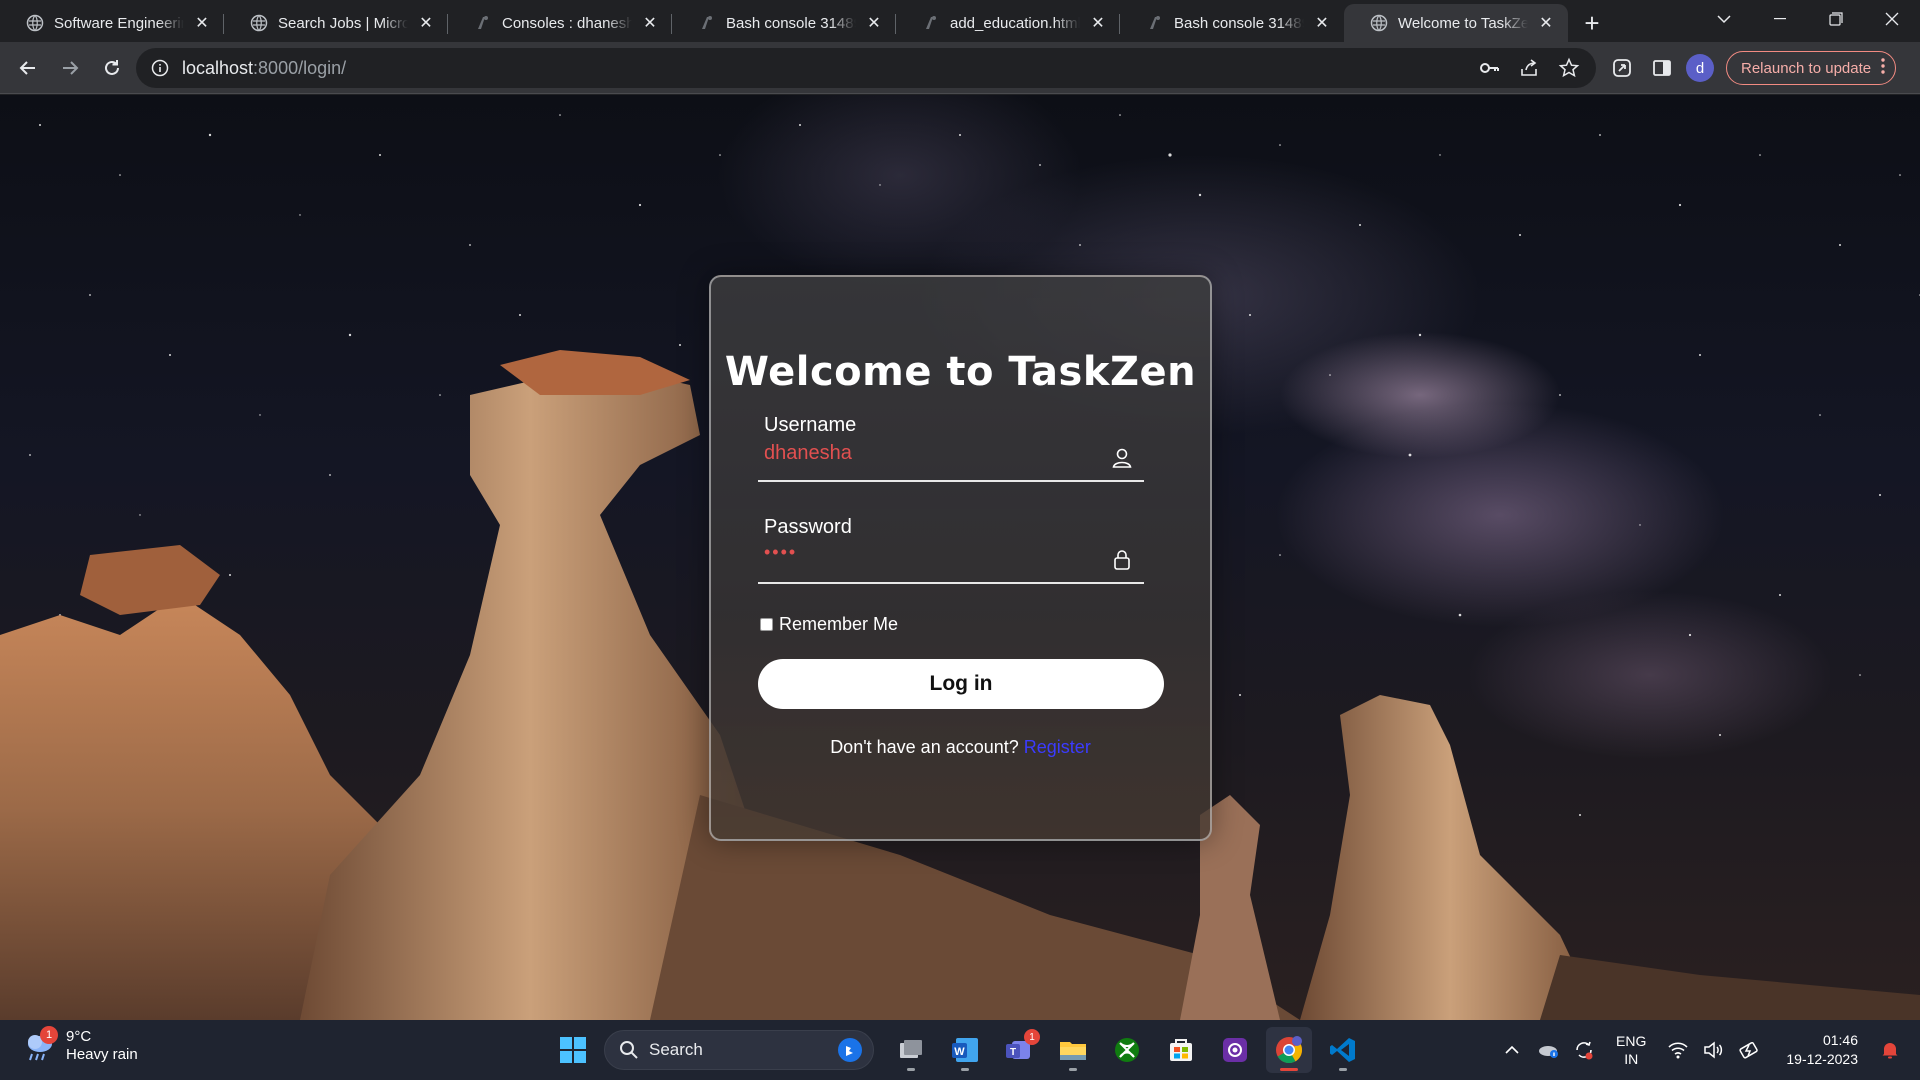 This screenshot has width=1920, height=1080. What do you see at coordinates (119, 23) in the screenshot?
I see `tab-title: Software Engineering` at bounding box center [119, 23].